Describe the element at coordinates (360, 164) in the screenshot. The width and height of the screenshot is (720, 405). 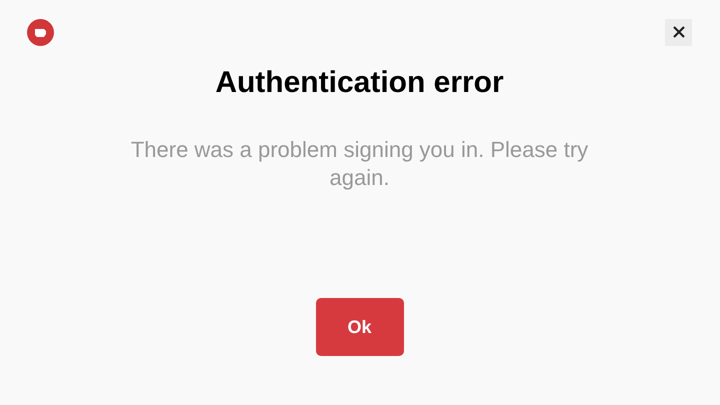
I see `error-message: There was a problem signing you in. Please try again.` at that location.